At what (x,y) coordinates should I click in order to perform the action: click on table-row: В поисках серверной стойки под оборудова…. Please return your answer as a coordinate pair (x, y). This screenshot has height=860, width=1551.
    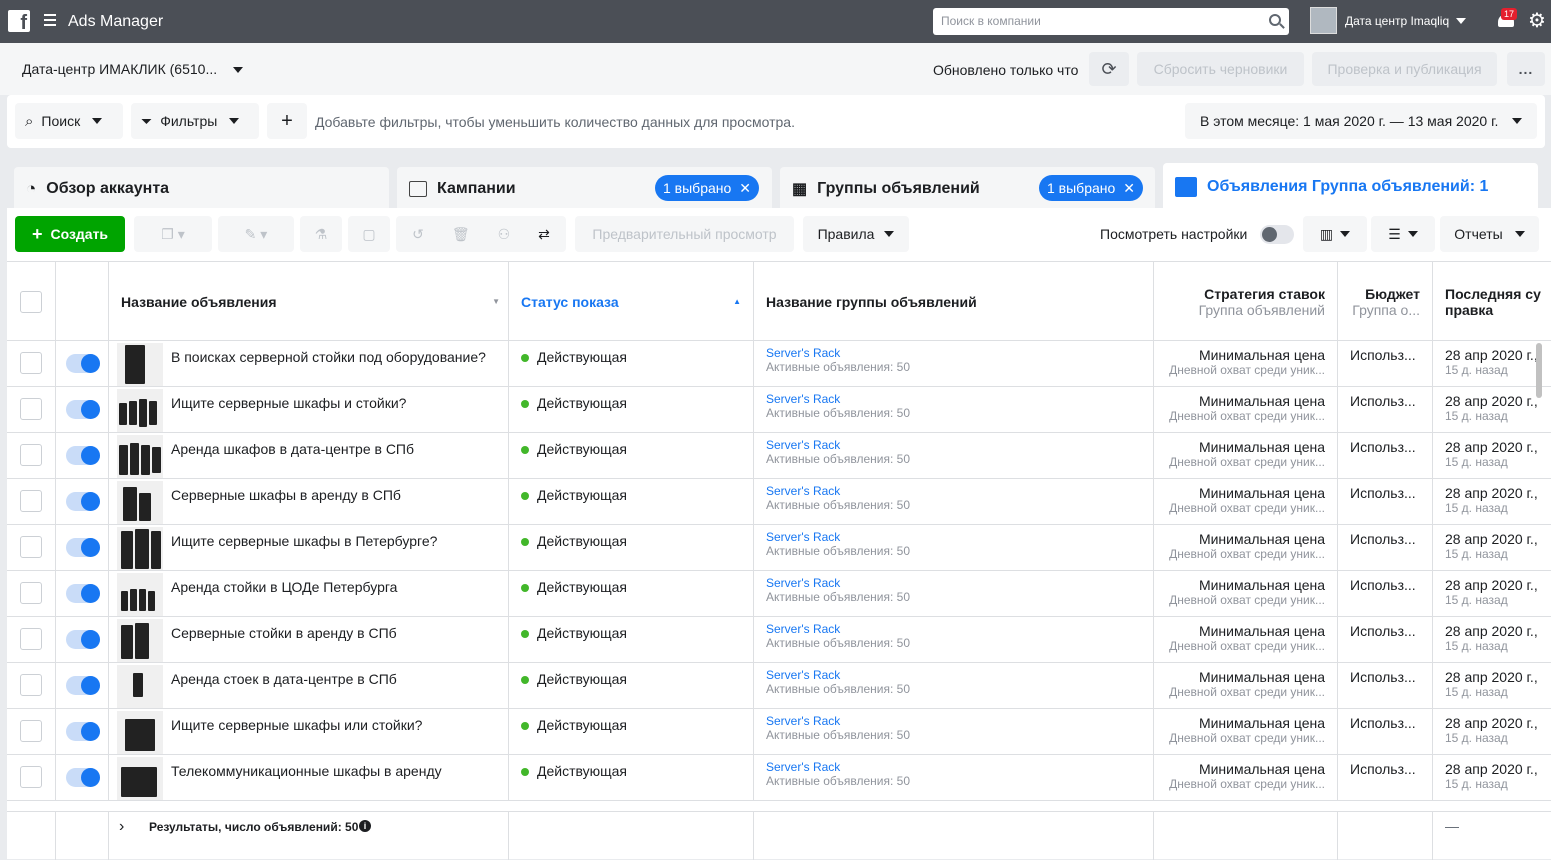
    Looking at the image, I should click on (779, 364).